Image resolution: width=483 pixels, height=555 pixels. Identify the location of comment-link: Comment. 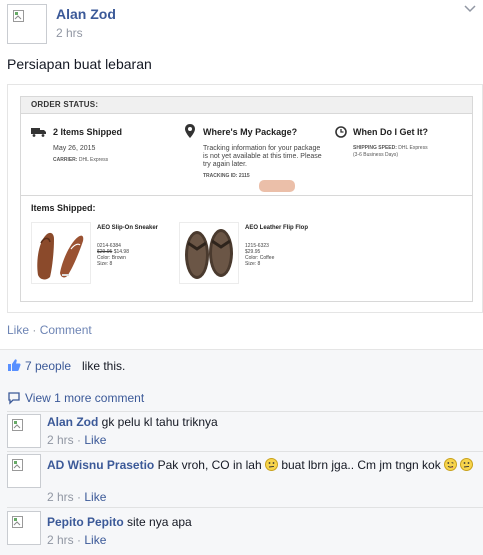
(66, 330).